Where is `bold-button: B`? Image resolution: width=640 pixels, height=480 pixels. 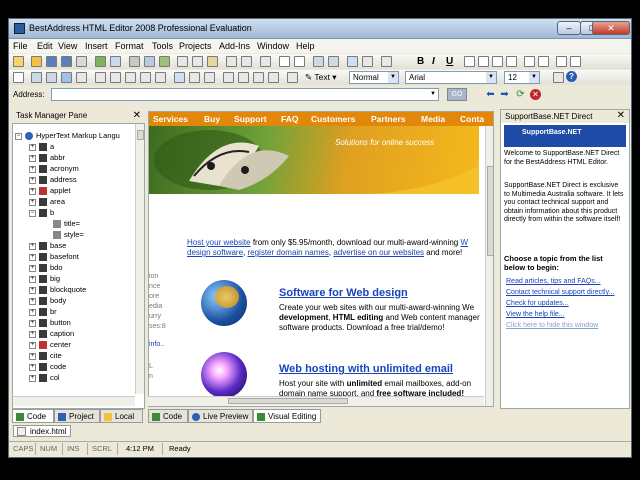
bold-button: B is located at coordinates (420, 61).